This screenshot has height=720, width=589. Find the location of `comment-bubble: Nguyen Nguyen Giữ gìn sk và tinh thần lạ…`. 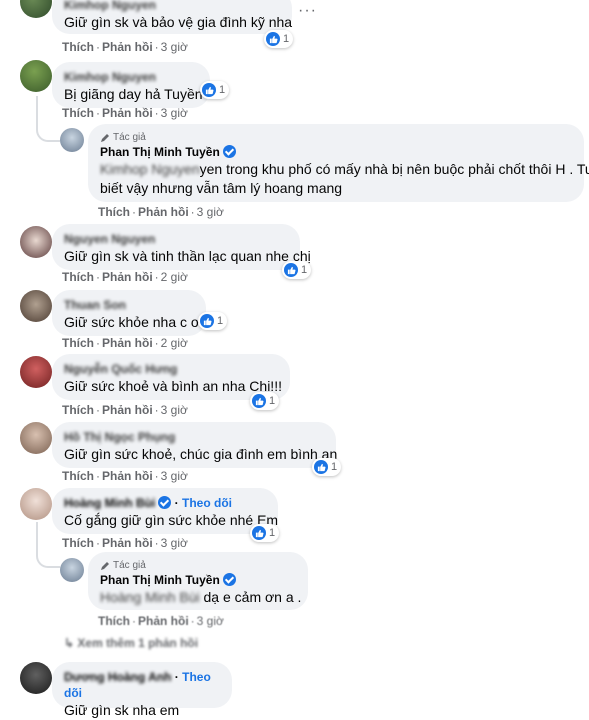

comment-bubble: Nguyen Nguyen Giữ gìn sk và tinh thần lạ… is located at coordinates (181, 247).